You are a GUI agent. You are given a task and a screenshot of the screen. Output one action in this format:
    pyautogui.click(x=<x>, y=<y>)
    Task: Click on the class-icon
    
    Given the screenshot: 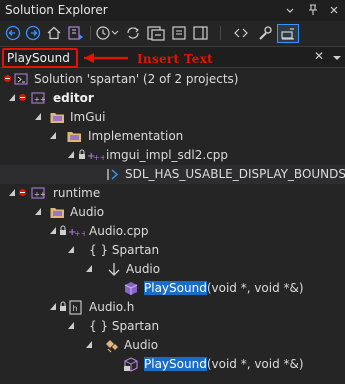 What is the action you would take?
    pyautogui.click(x=112, y=345)
    